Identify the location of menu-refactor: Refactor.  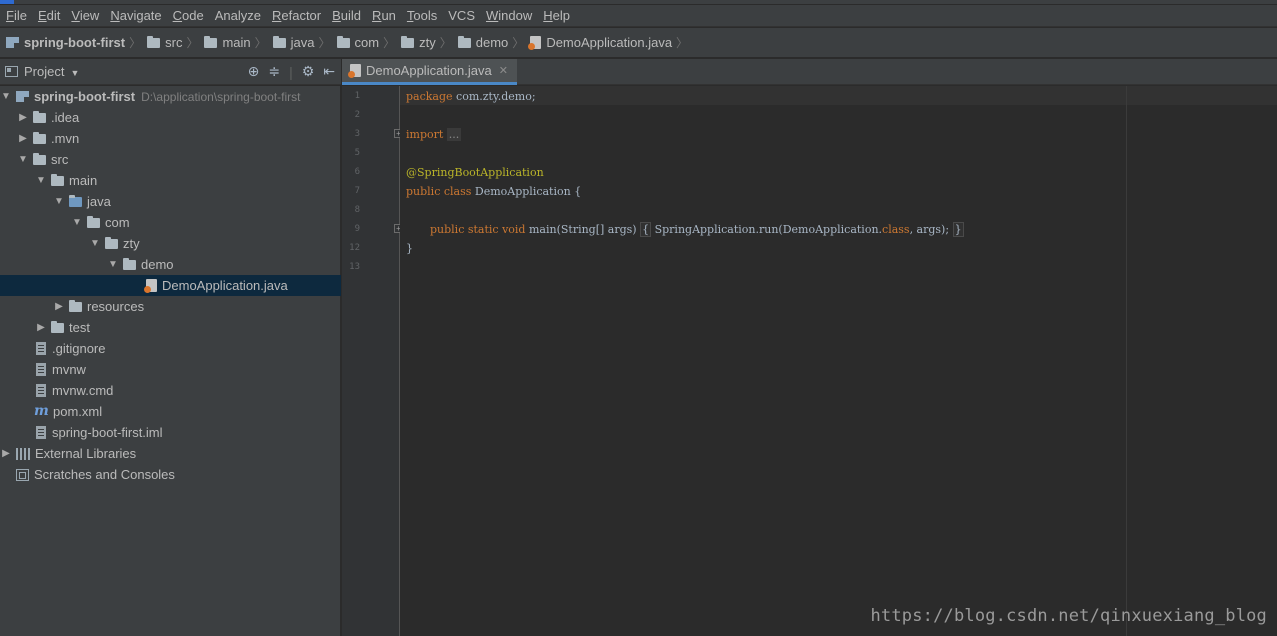
(296, 16).